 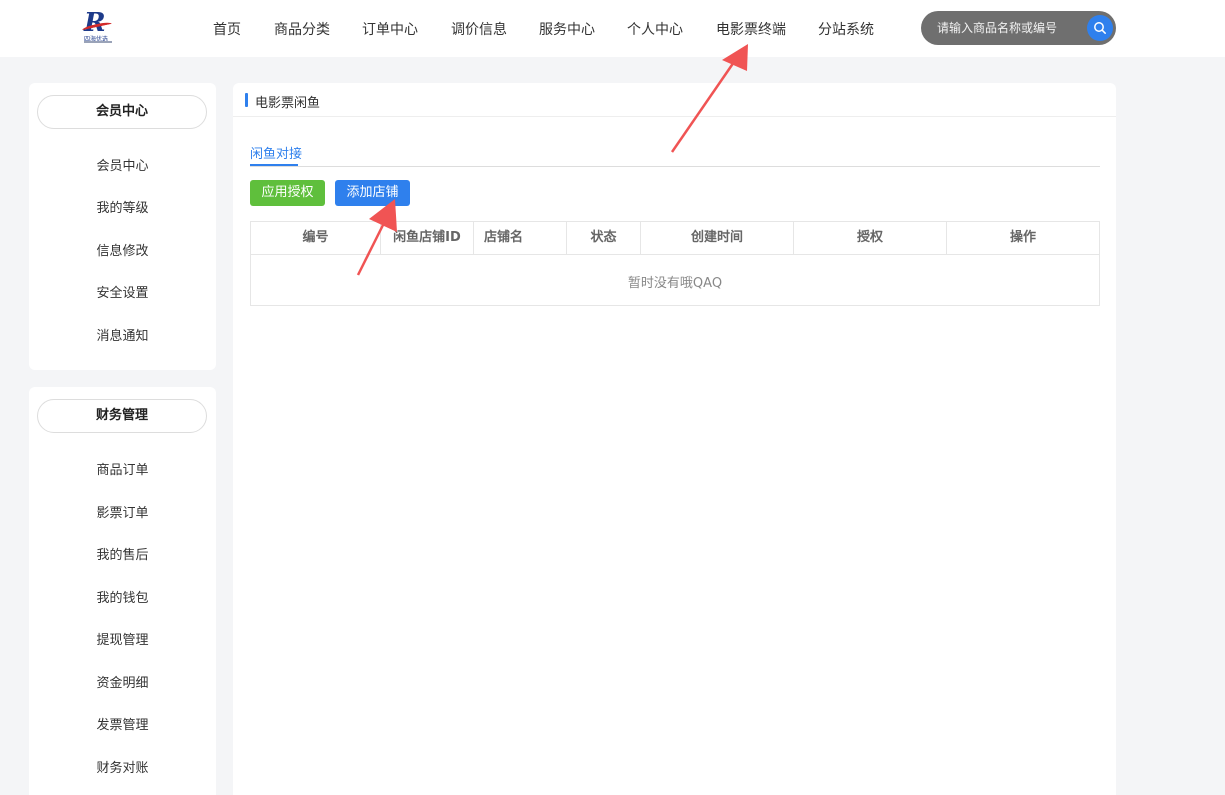 What do you see at coordinates (870, 238) in the screenshot?
I see `column-header-authorization: 授权` at bounding box center [870, 238].